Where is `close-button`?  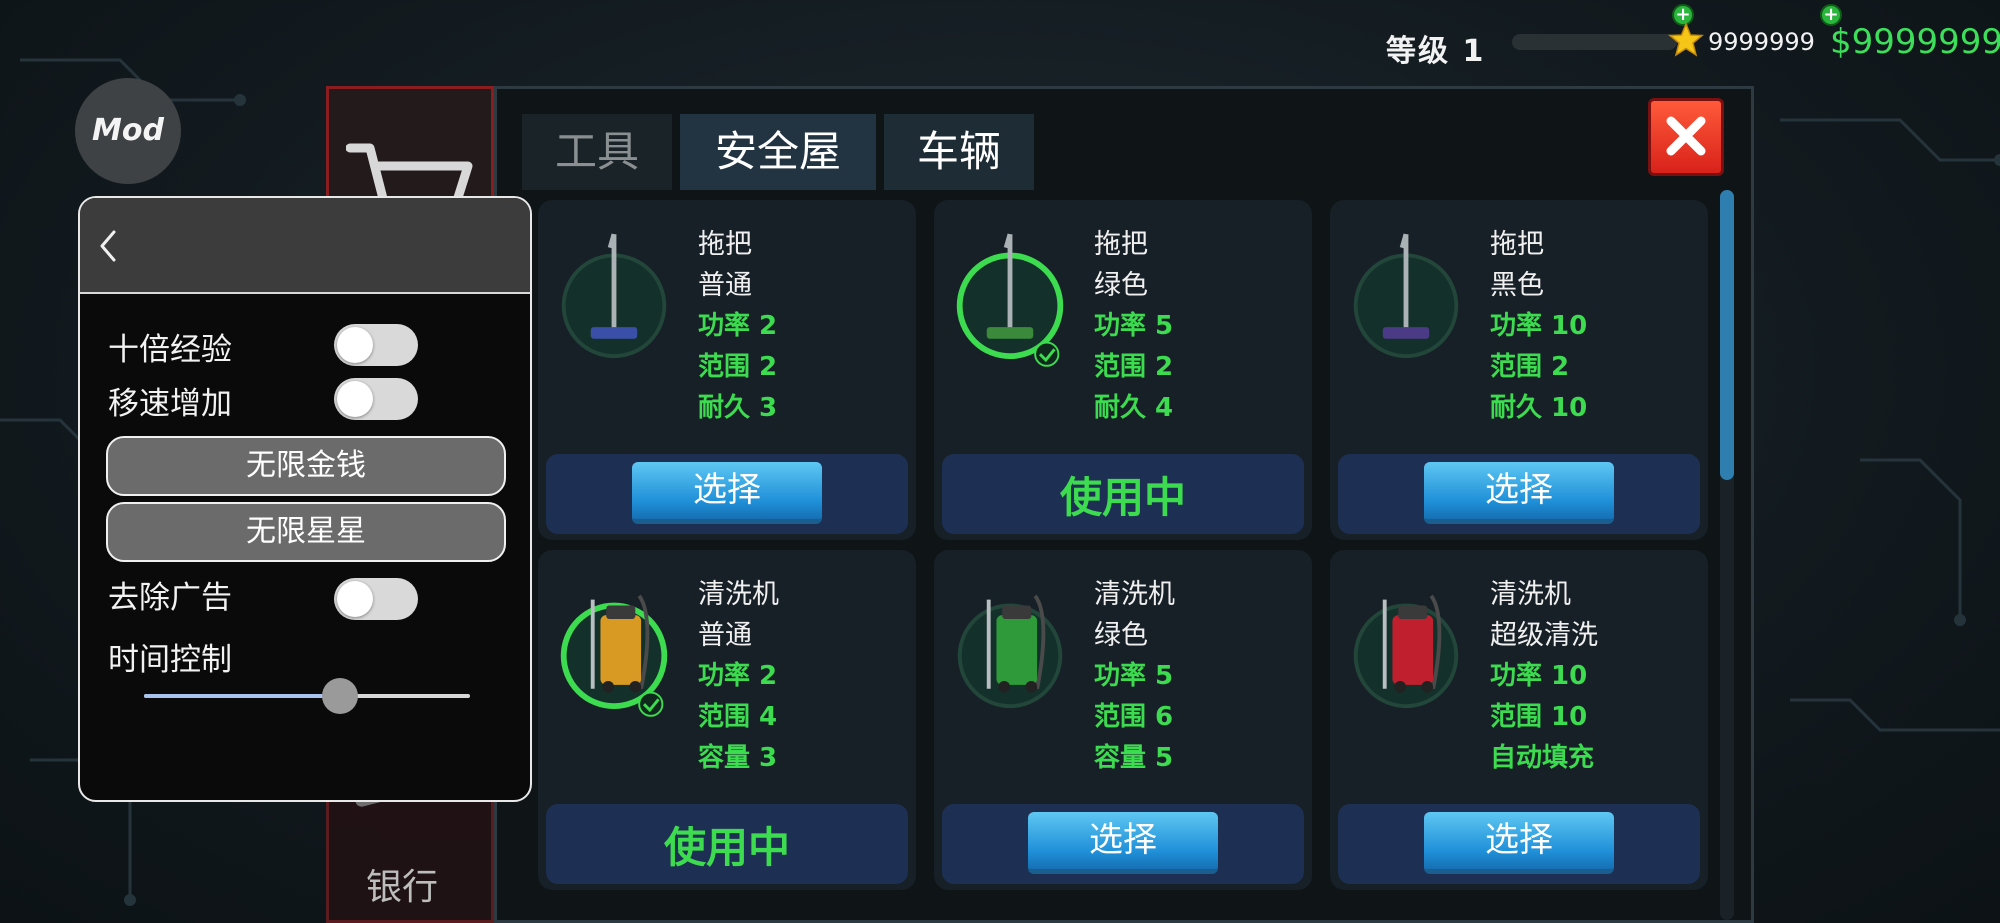 close-button is located at coordinates (1686, 137).